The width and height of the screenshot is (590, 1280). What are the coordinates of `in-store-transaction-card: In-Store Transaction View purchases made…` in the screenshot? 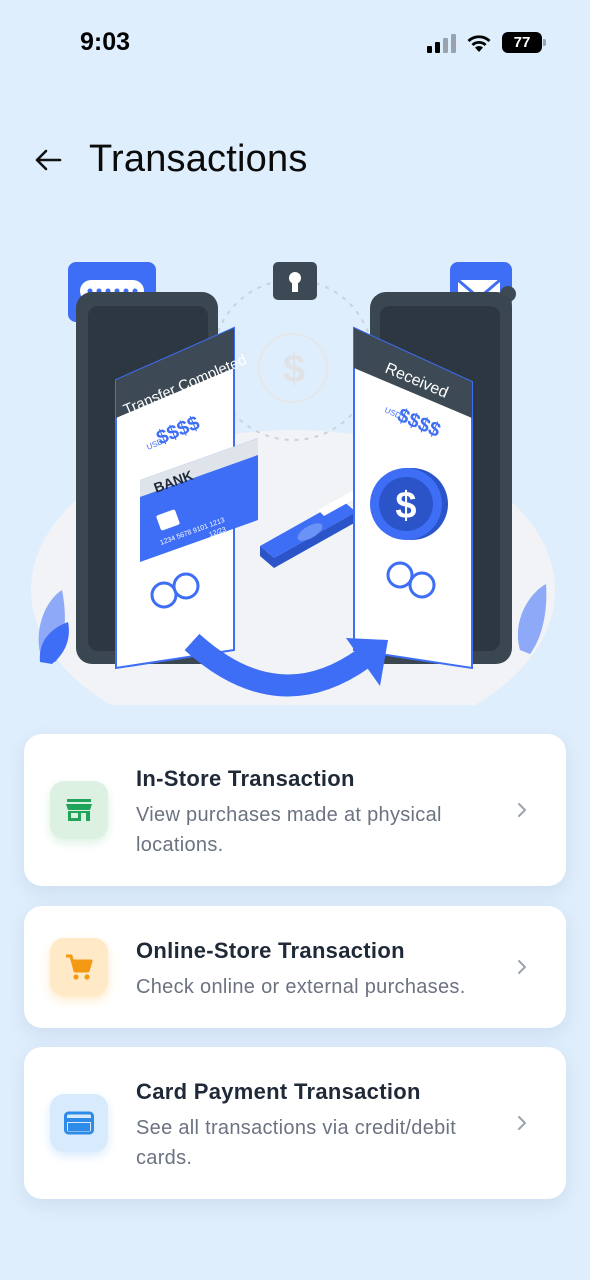 It's located at (295, 810).